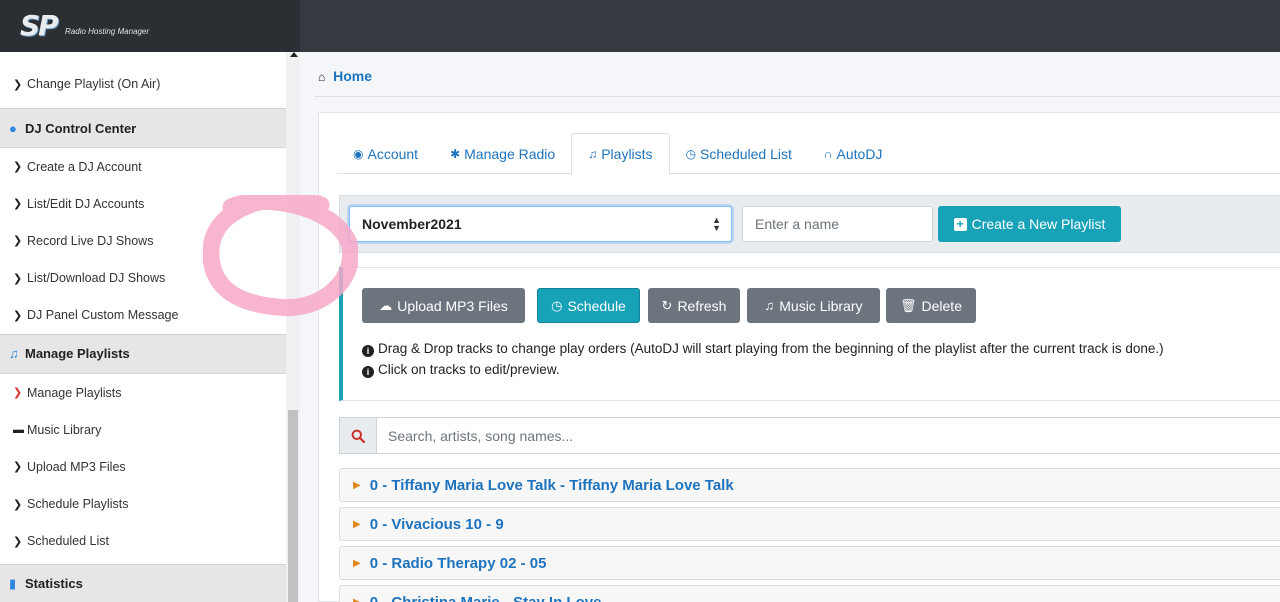 This screenshot has width=1280, height=602. I want to click on upload-mp3-button: ☁ Upload MP3 Files, so click(443, 305).